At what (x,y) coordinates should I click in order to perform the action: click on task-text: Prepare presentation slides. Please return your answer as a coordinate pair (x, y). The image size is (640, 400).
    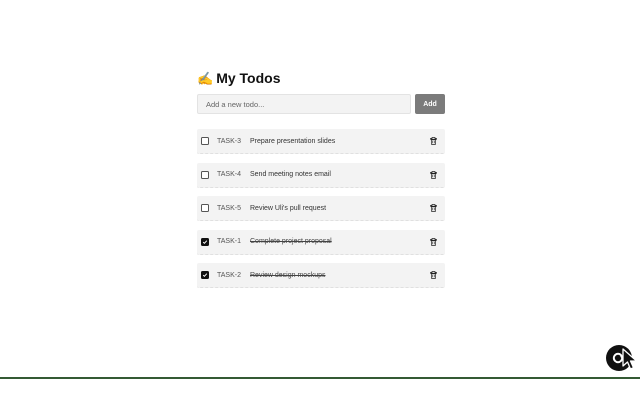
    Looking at the image, I should click on (293, 141).